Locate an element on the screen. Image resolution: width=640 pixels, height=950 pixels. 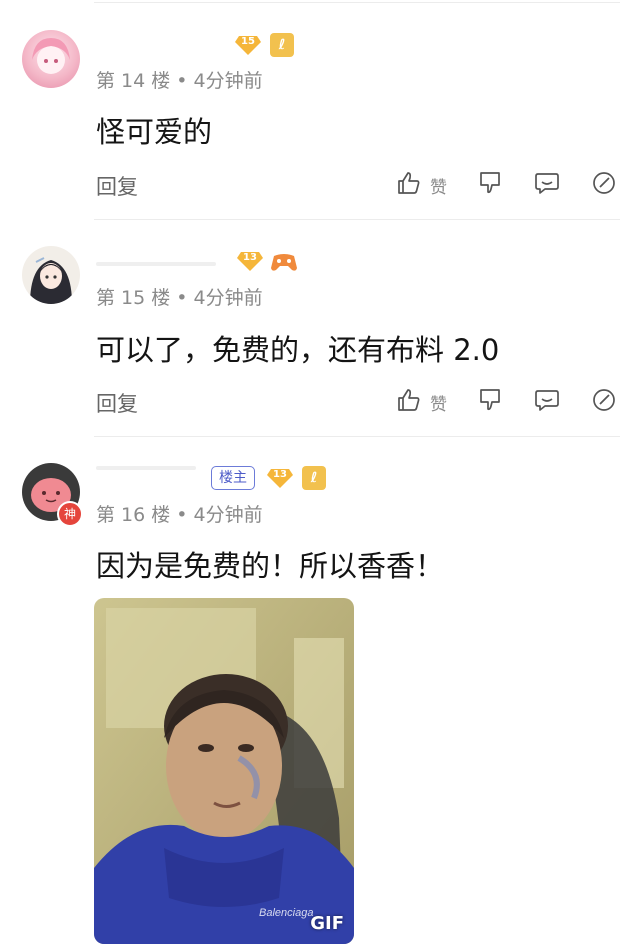
floor-number: 第 14 楼 is located at coordinates (133, 81).